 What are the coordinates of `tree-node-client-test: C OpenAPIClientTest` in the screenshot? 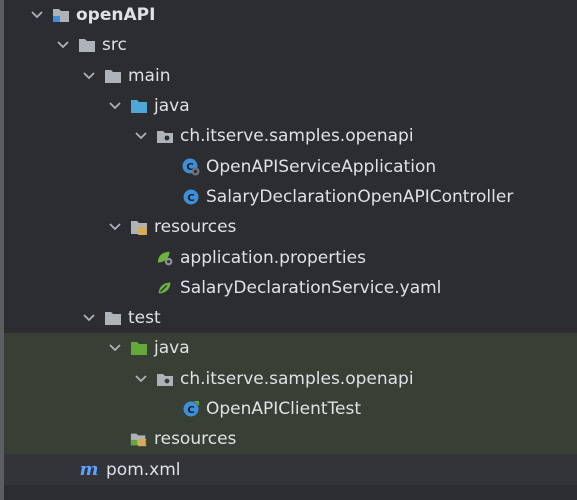 It's located at (290, 409).